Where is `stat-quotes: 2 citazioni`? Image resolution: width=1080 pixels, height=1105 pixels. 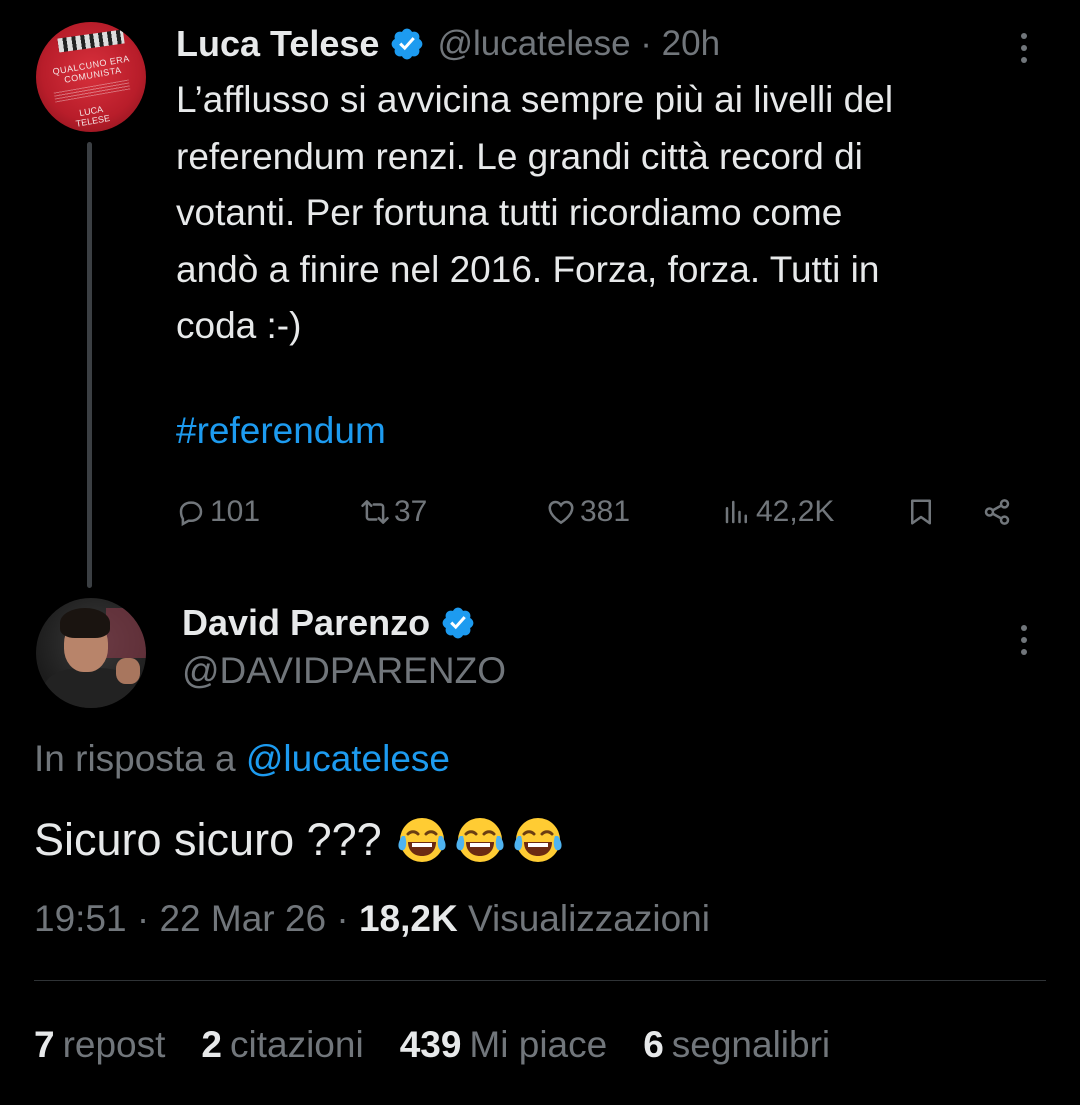 stat-quotes: 2 citazioni is located at coordinates (282, 1045).